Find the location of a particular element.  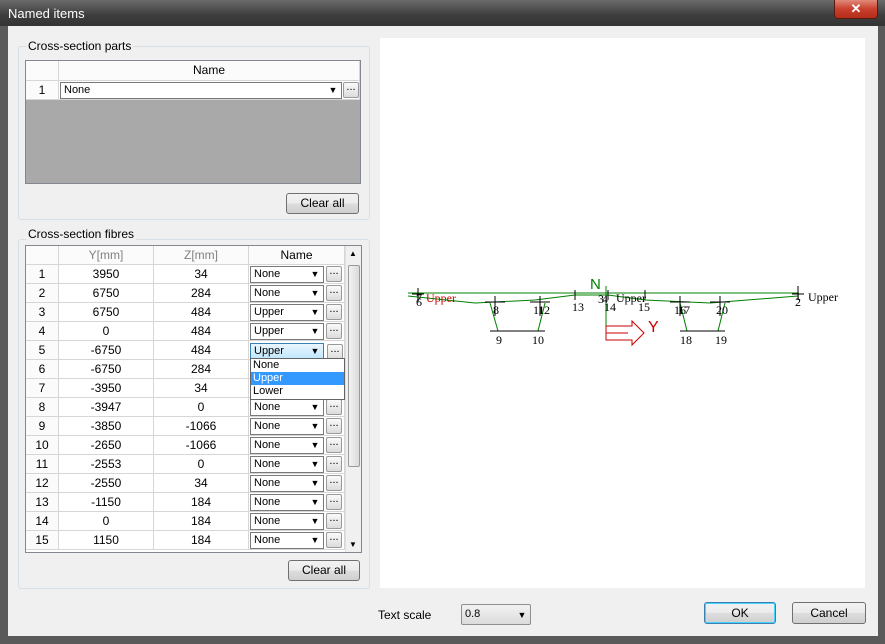

fibre-name-dropdown: None Upper Lower is located at coordinates (297, 379).